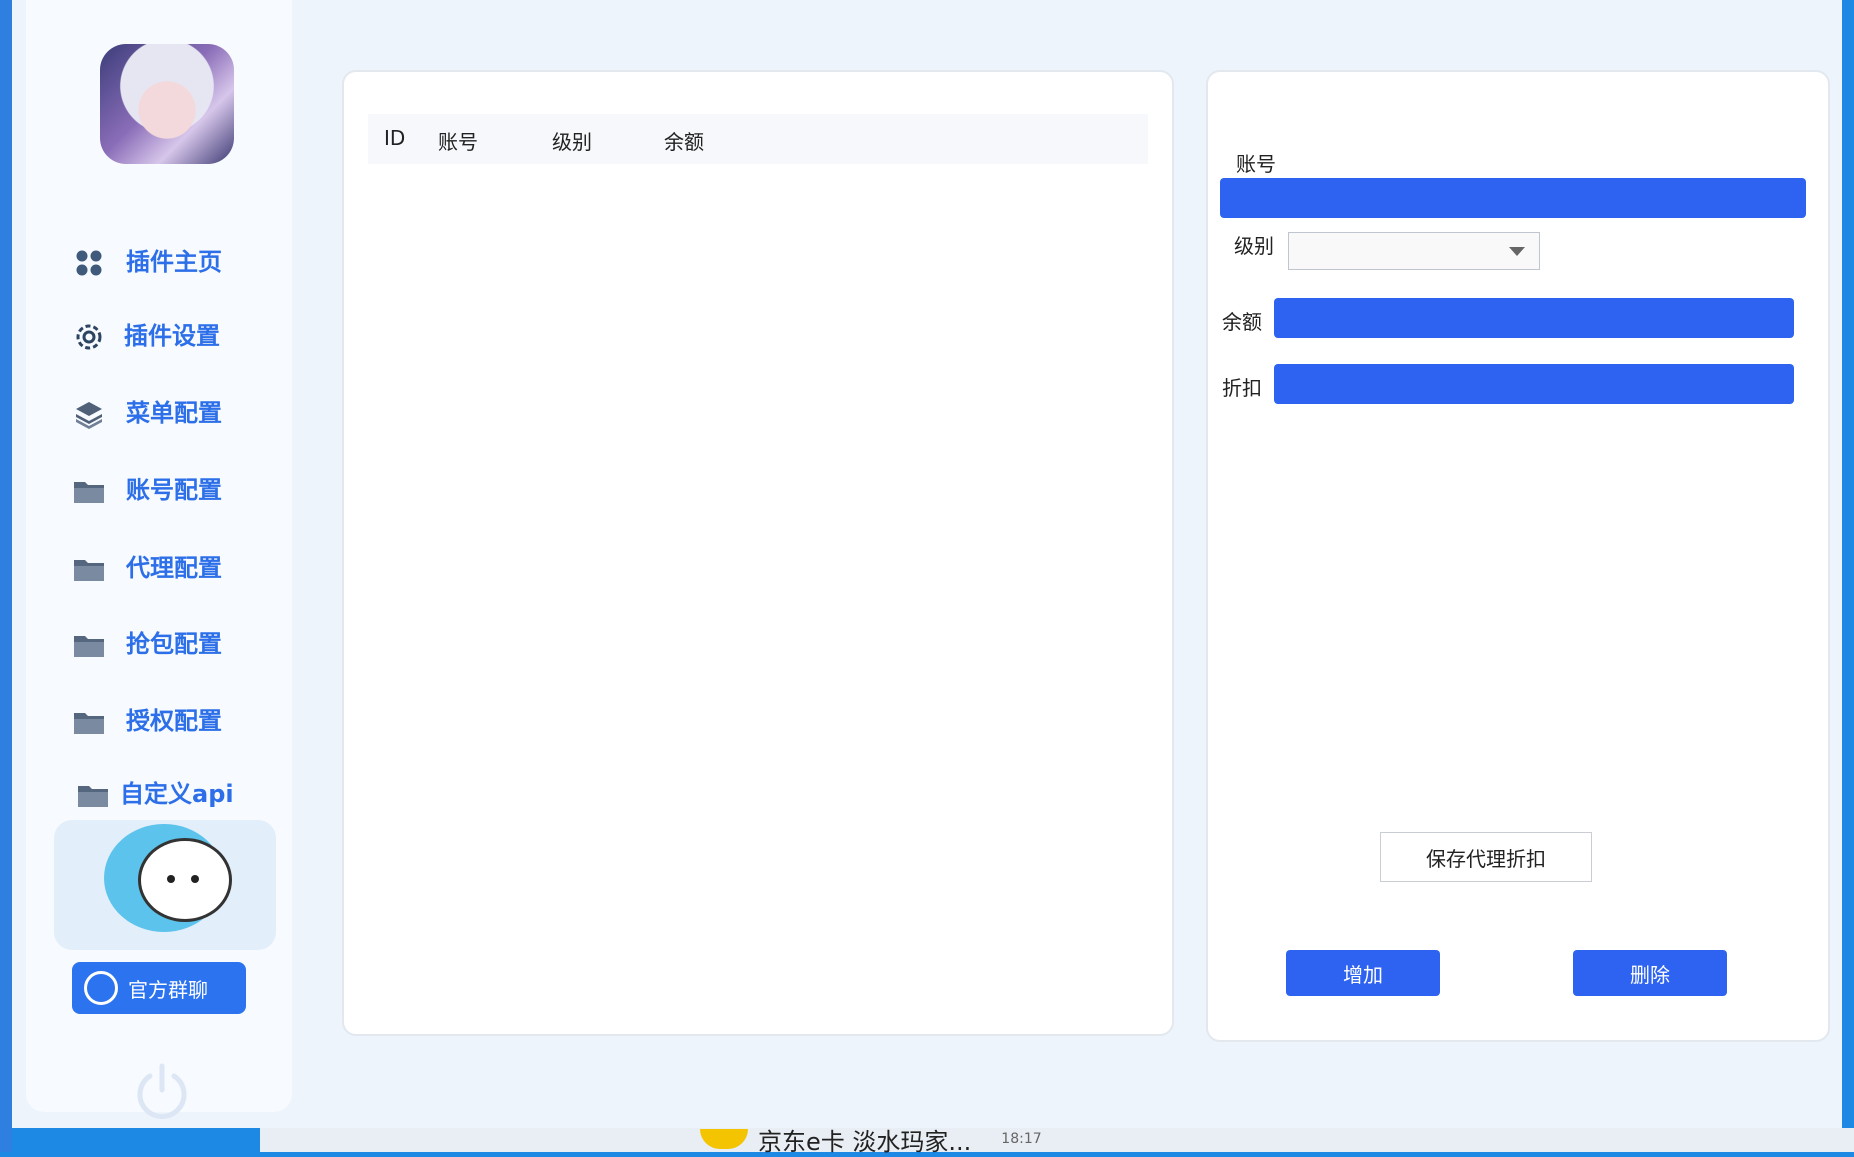 This screenshot has height=1157, width=1854. What do you see at coordinates (572, 140) in the screenshot?
I see `column-header-level: 级别` at bounding box center [572, 140].